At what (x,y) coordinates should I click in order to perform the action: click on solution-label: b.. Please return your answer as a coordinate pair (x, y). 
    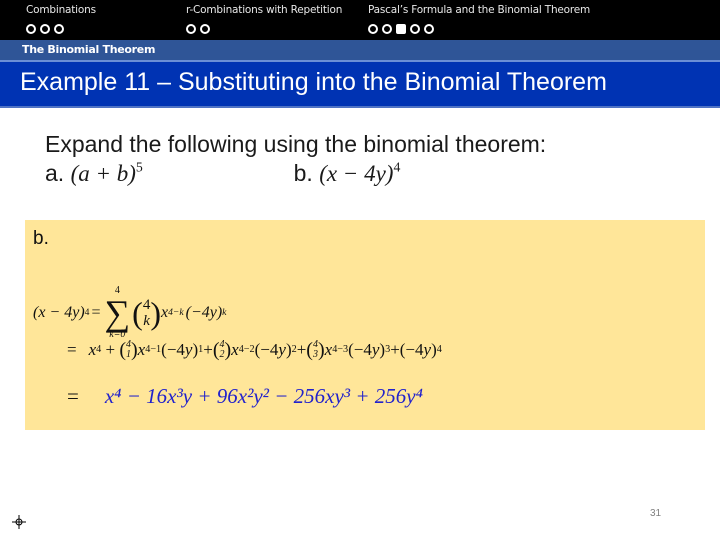
    Looking at the image, I should click on (41, 238).